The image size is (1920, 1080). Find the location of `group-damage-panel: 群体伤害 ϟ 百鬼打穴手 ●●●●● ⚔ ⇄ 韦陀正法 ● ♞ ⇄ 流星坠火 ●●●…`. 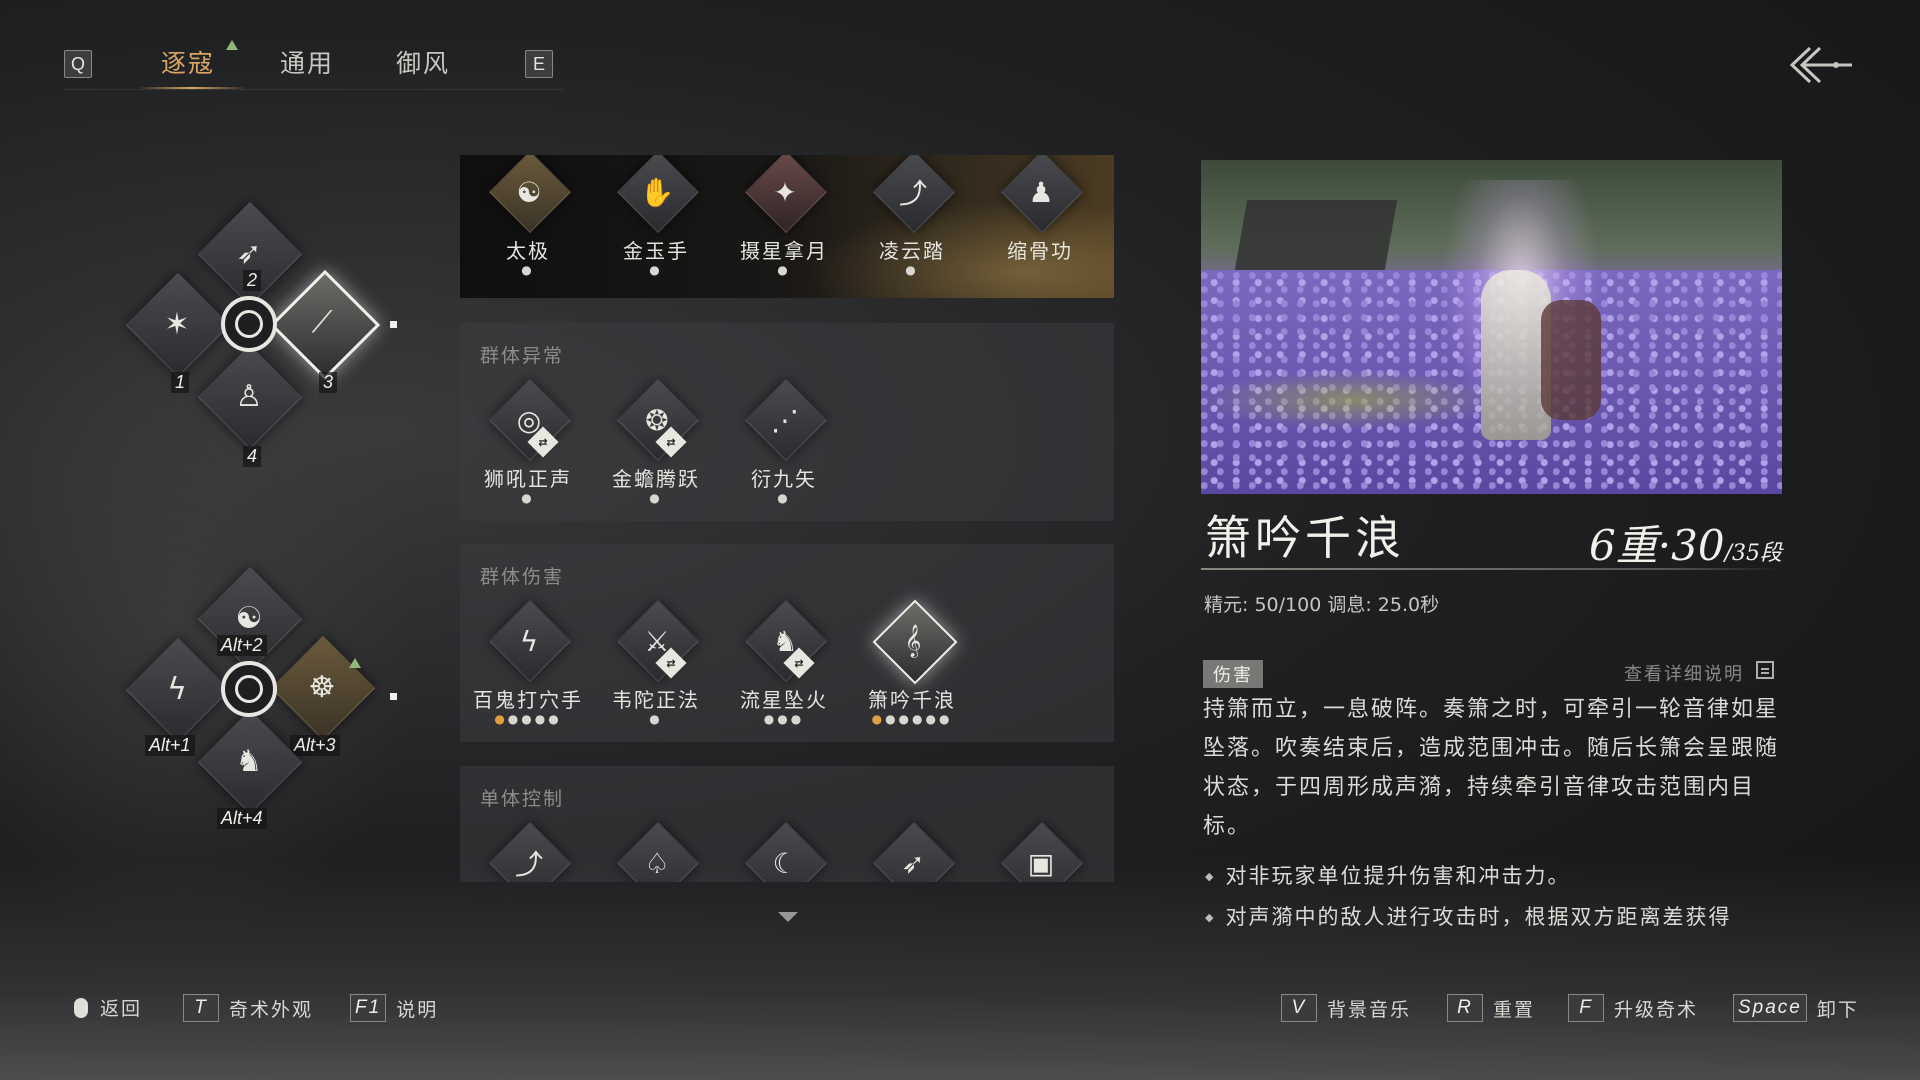

group-damage-panel: 群体伤害 ϟ 百鬼打穴手 ●●●●● ⚔ ⇄ 韦陀正法 ● ♞ ⇄ 流星坠火 ●●●… is located at coordinates (787, 643).